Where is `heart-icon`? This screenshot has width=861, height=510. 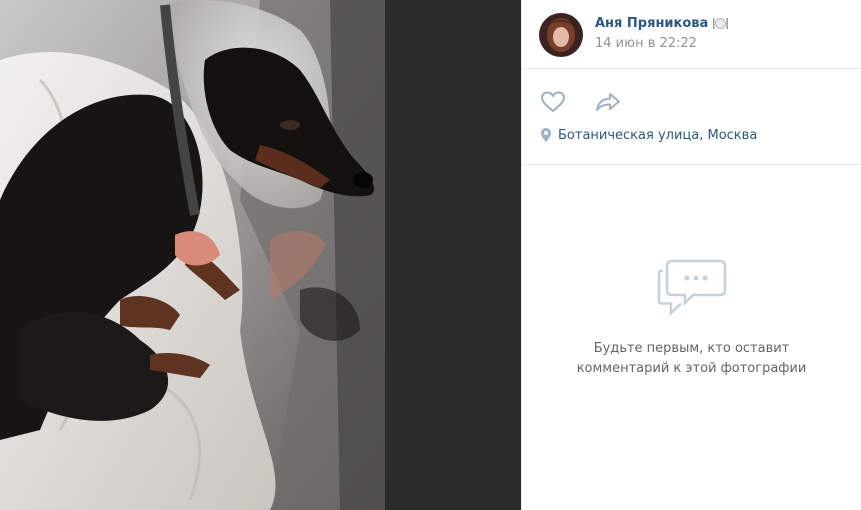
heart-icon is located at coordinates (553, 101).